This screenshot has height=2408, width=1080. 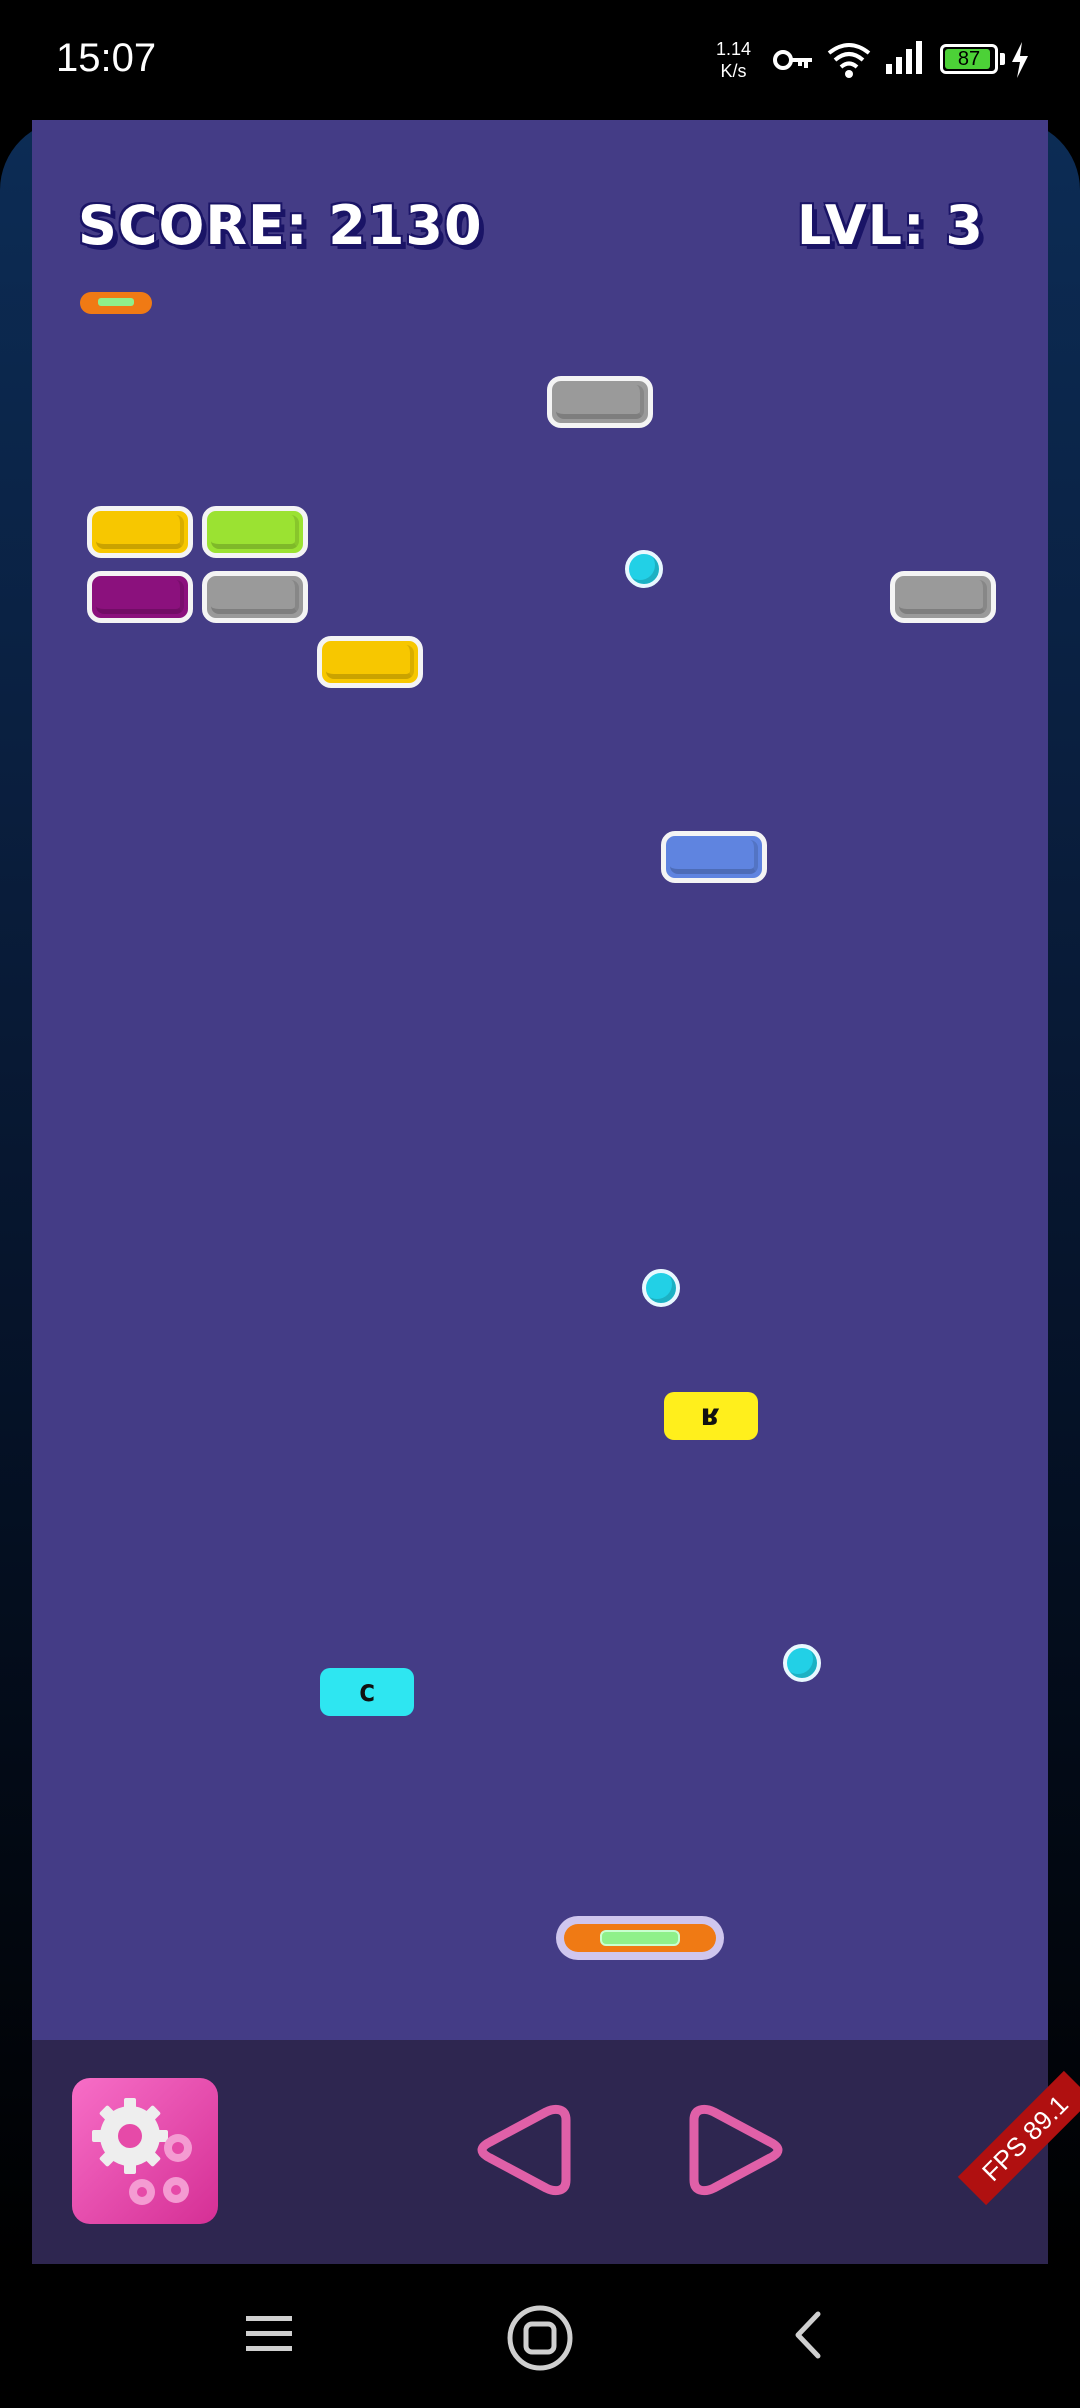 I want to click on charging-icon, so click(x=1020, y=60).